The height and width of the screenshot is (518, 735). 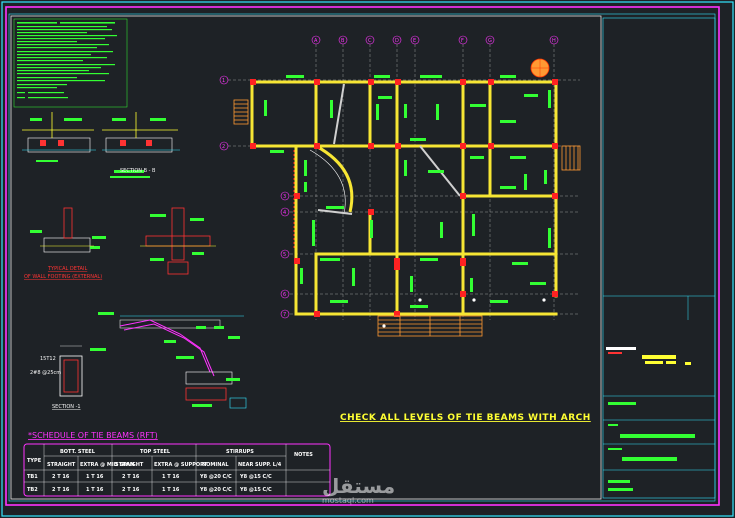 I want to click on grid-label-a: A, so click(x=316, y=41).